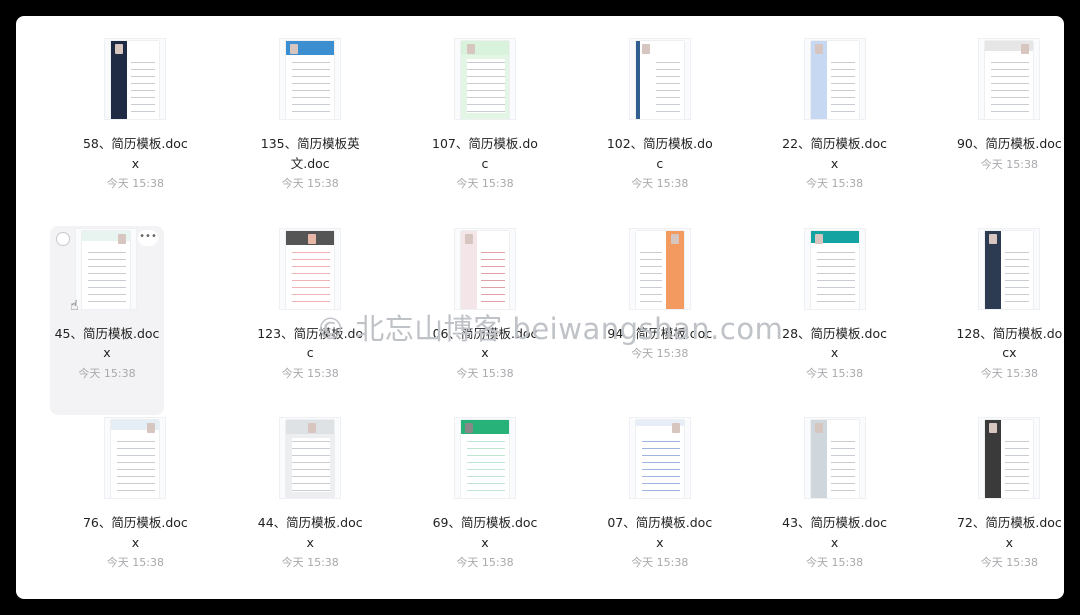 The height and width of the screenshot is (615, 1080). I want to click on file-item: 90、简历模板.doc 今天 15:38, so click(993, 131).